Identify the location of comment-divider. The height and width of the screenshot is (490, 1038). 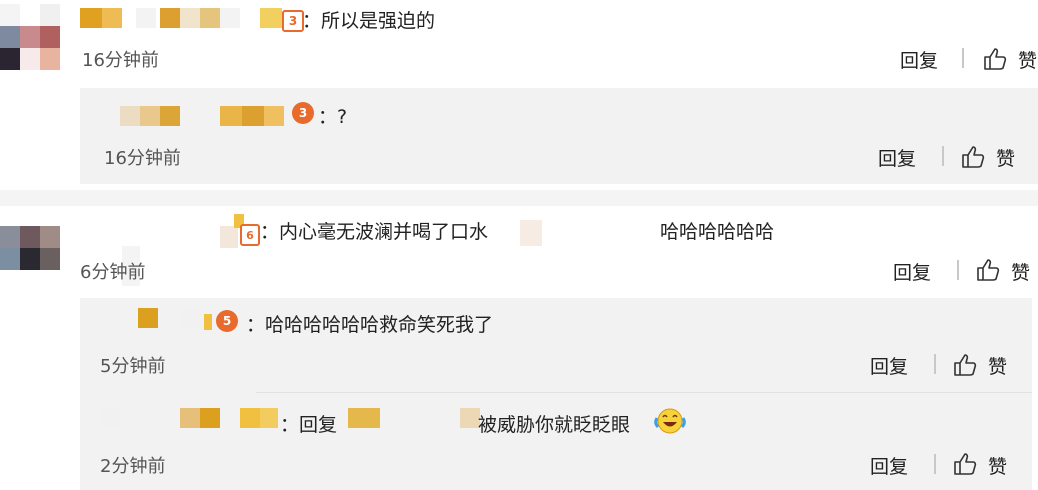
(519, 198).